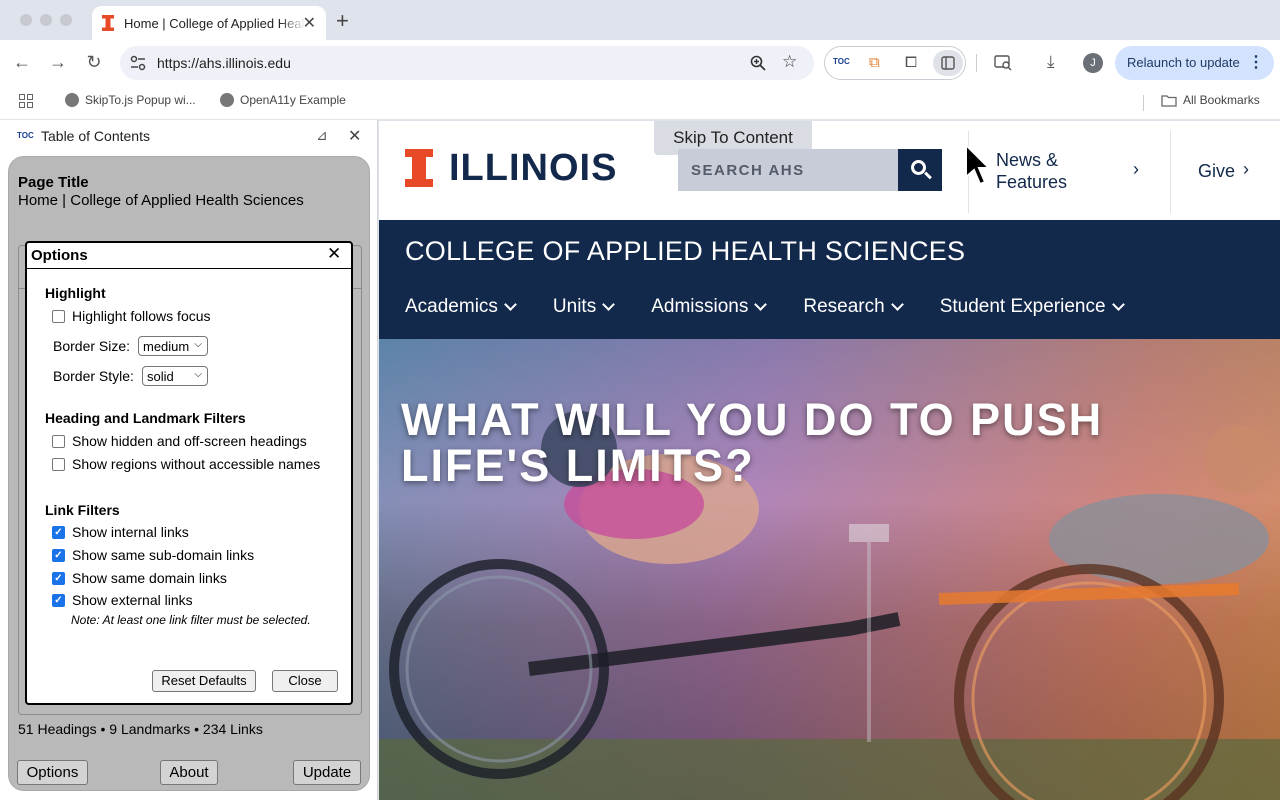  I want to click on nav-research: Research, so click(853, 307).